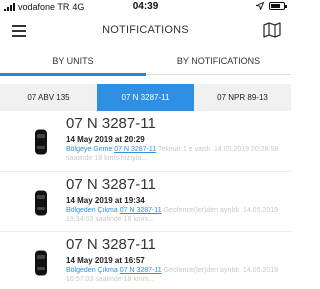  What do you see at coordinates (89, 149) in the screenshot?
I see `event-type: Bölgeye Girme` at bounding box center [89, 149].